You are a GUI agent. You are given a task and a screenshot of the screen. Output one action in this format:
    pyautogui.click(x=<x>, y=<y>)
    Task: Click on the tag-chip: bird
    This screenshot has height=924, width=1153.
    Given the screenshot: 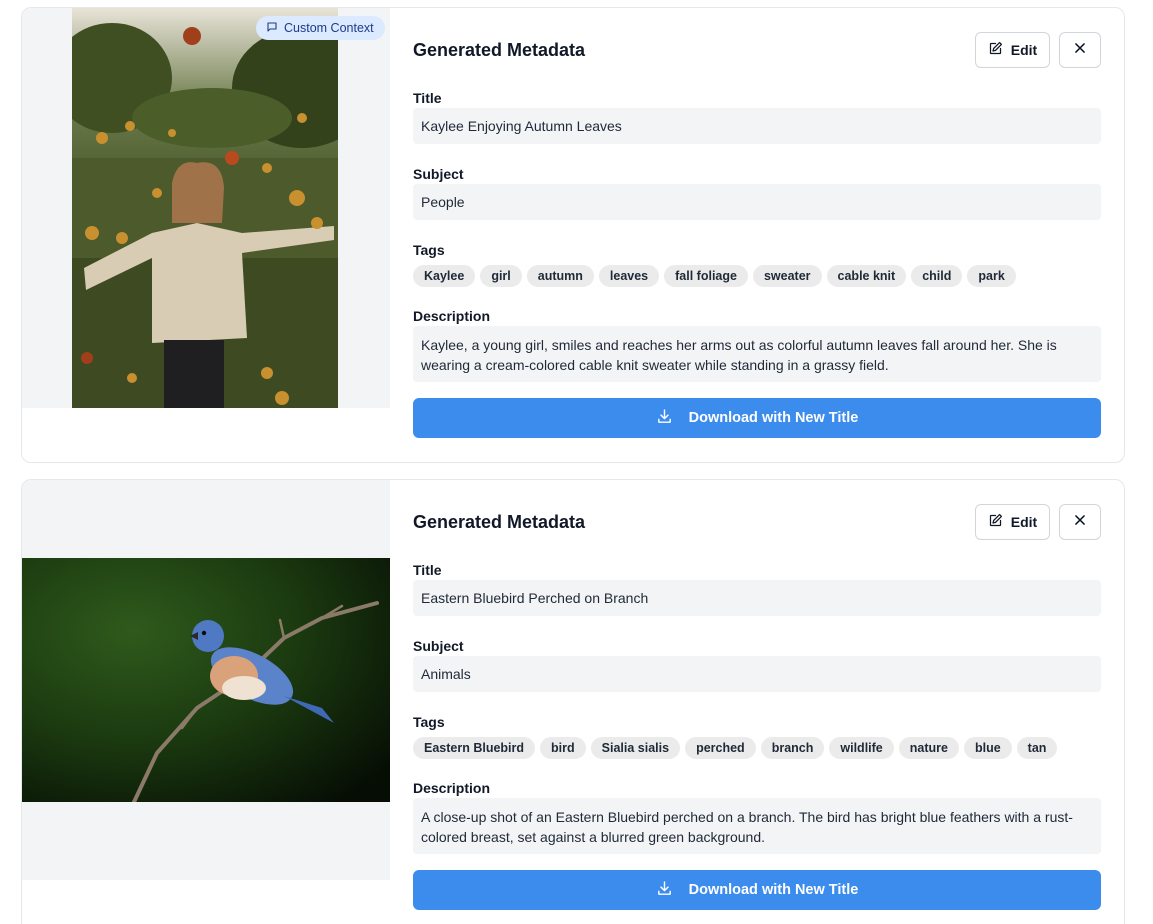 What is the action you would take?
    pyautogui.click(x=563, y=748)
    